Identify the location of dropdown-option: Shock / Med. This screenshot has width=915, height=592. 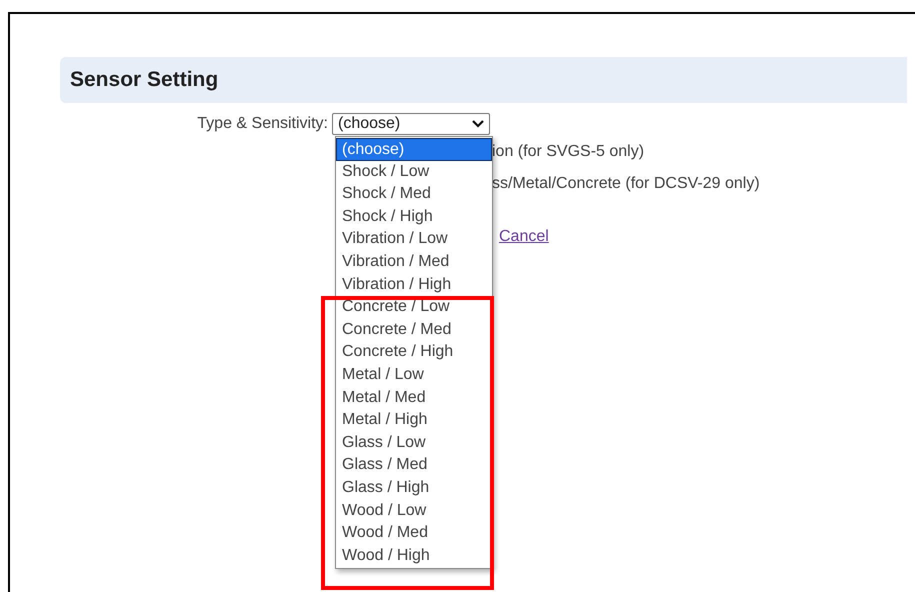
(414, 194).